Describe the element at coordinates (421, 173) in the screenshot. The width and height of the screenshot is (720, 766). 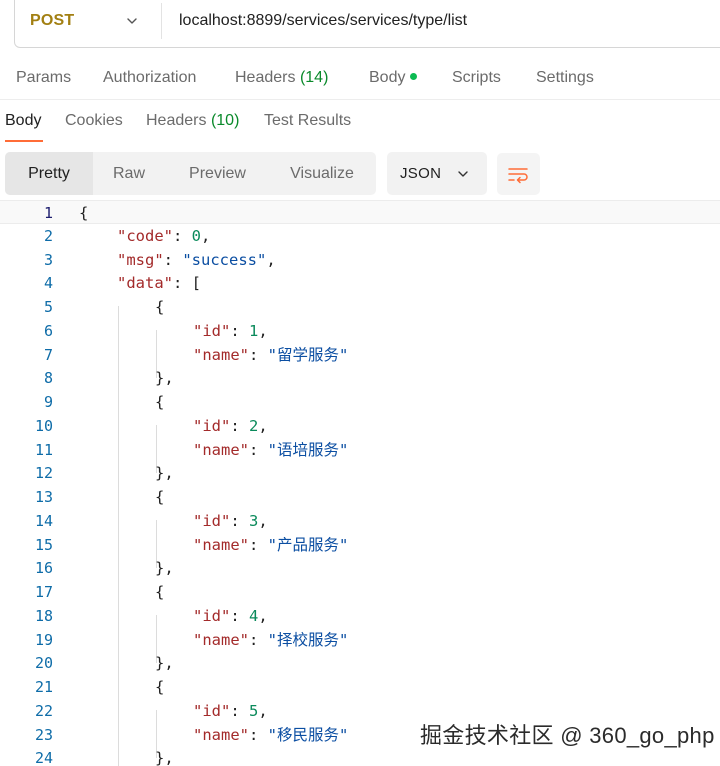
I see `format-select-label: JSON` at that location.